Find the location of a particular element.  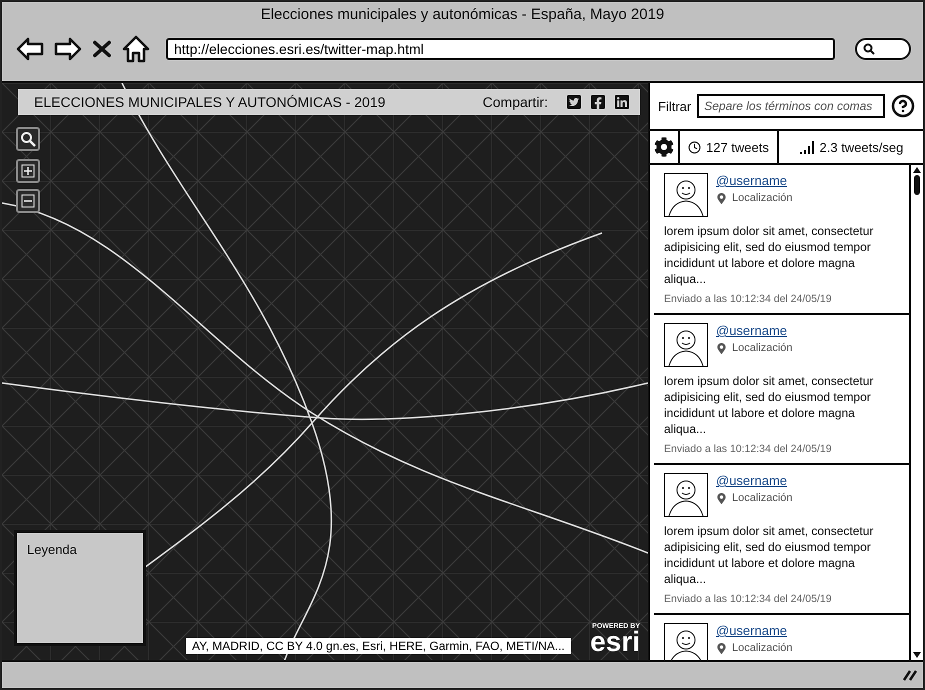

search-field is located at coordinates (883, 49).